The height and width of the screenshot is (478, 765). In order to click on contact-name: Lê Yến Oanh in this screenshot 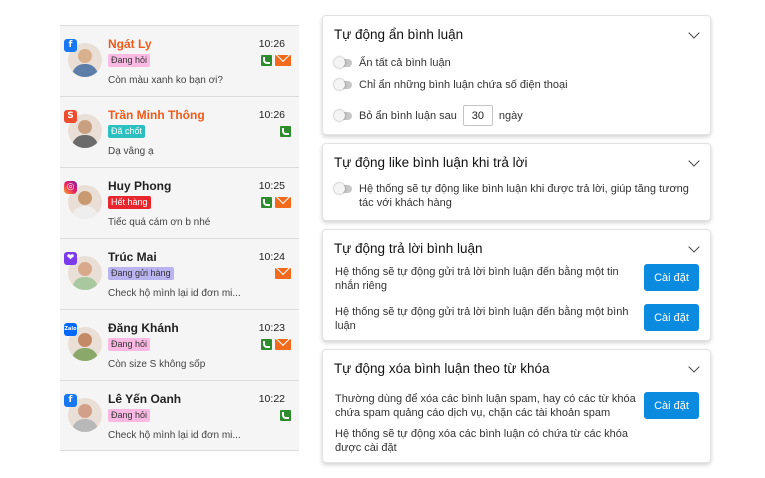, I will do `click(145, 399)`.